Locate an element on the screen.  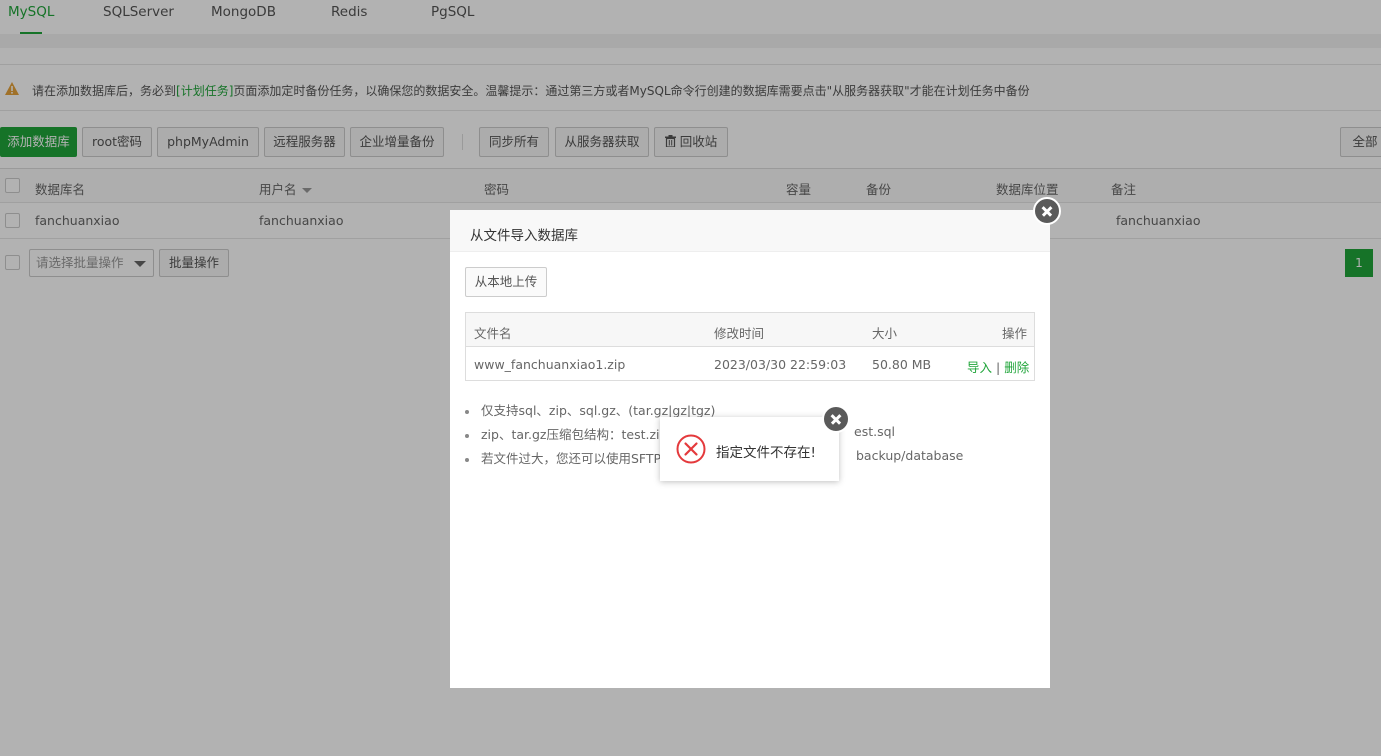
tip-text: 若文件过大，您还可以使用SFTP工 is located at coordinates (577, 458).